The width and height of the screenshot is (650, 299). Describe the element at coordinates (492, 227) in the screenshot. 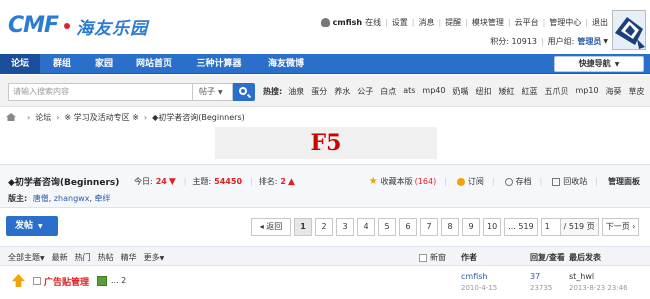

I see `page-link: 10` at that location.